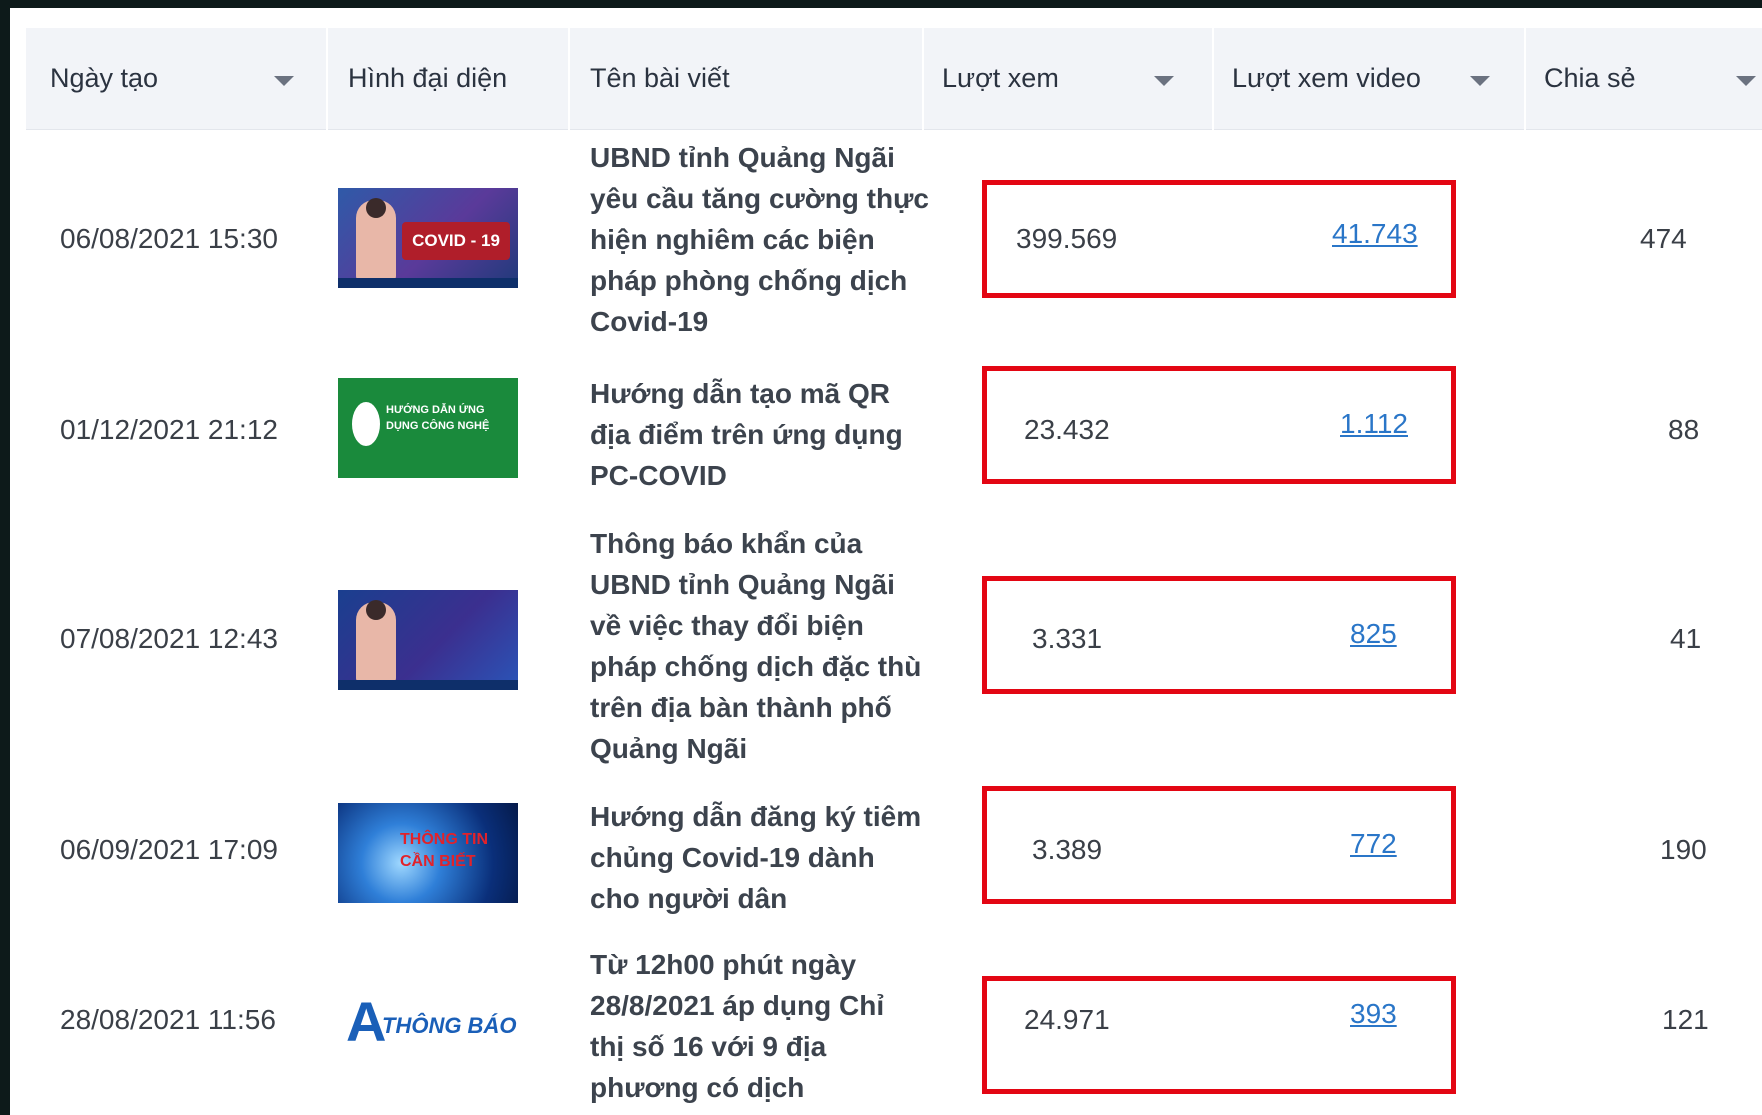 The image size is (1762, 1115). Describe the element at coordinates (1373, 634) in the screenshot. I see `video-views-link: 825` at that location.